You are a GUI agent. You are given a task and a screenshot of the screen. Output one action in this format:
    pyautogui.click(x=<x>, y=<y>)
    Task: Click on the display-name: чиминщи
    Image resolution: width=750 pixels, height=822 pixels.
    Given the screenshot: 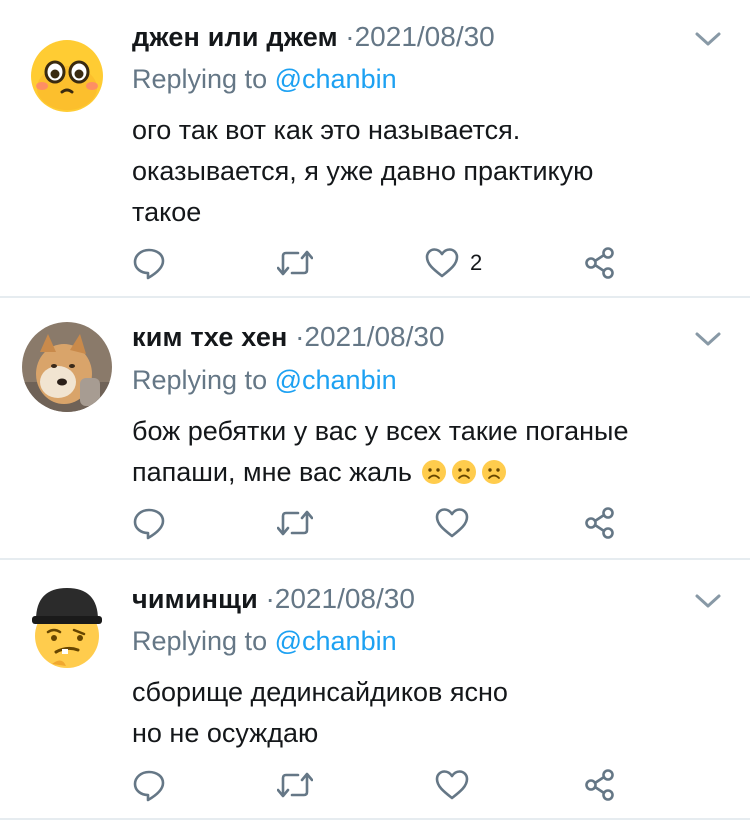 What is the action you would take?
    pyautogui.click(x=195, y=599)
    